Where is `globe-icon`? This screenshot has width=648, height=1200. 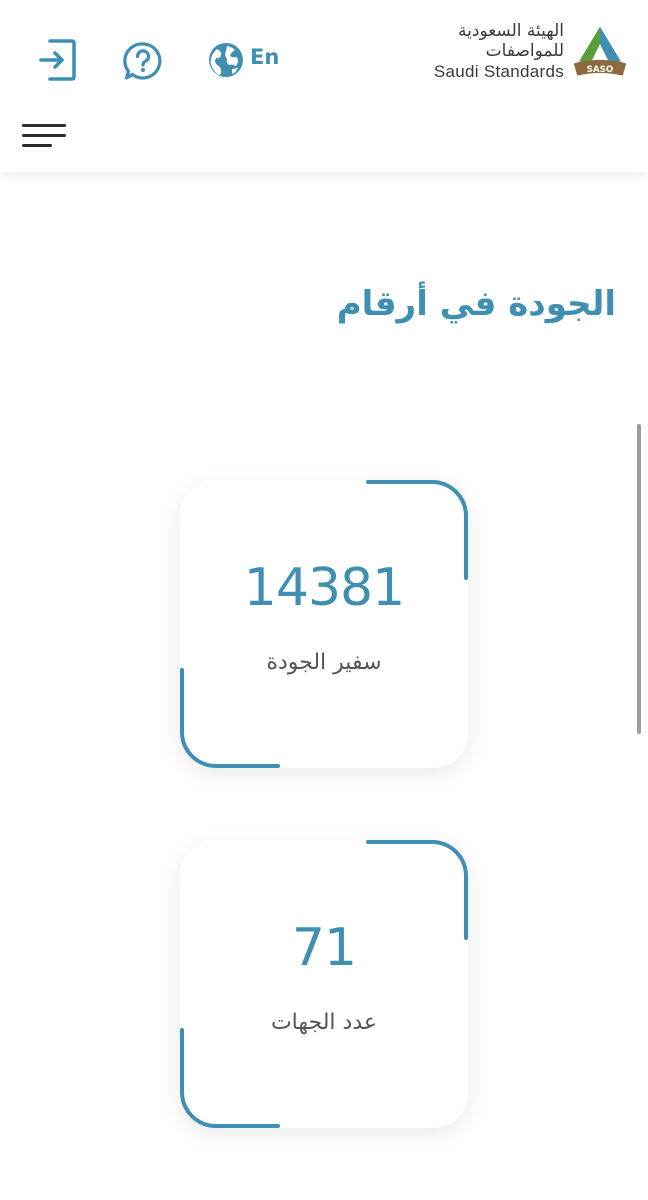 globe-icon is located at coordinates (226, 60).